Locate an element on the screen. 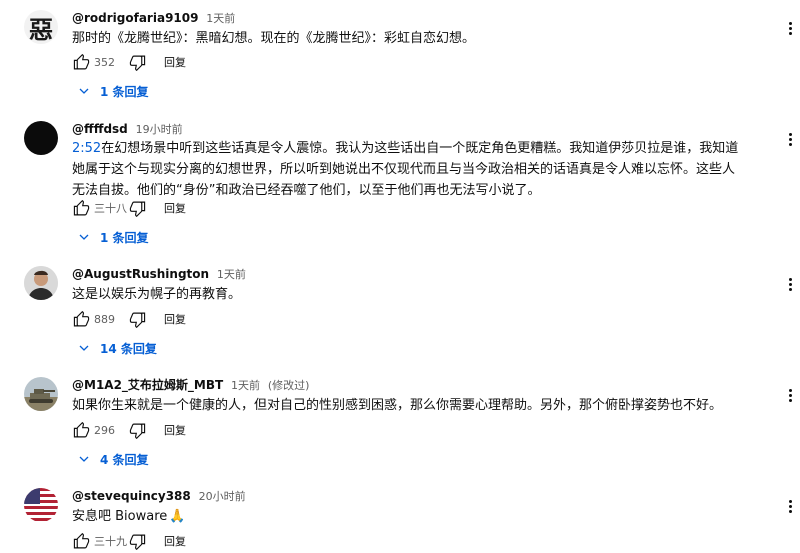  comment-actions: 三十九 回复 is located at coordinates (129, 541).